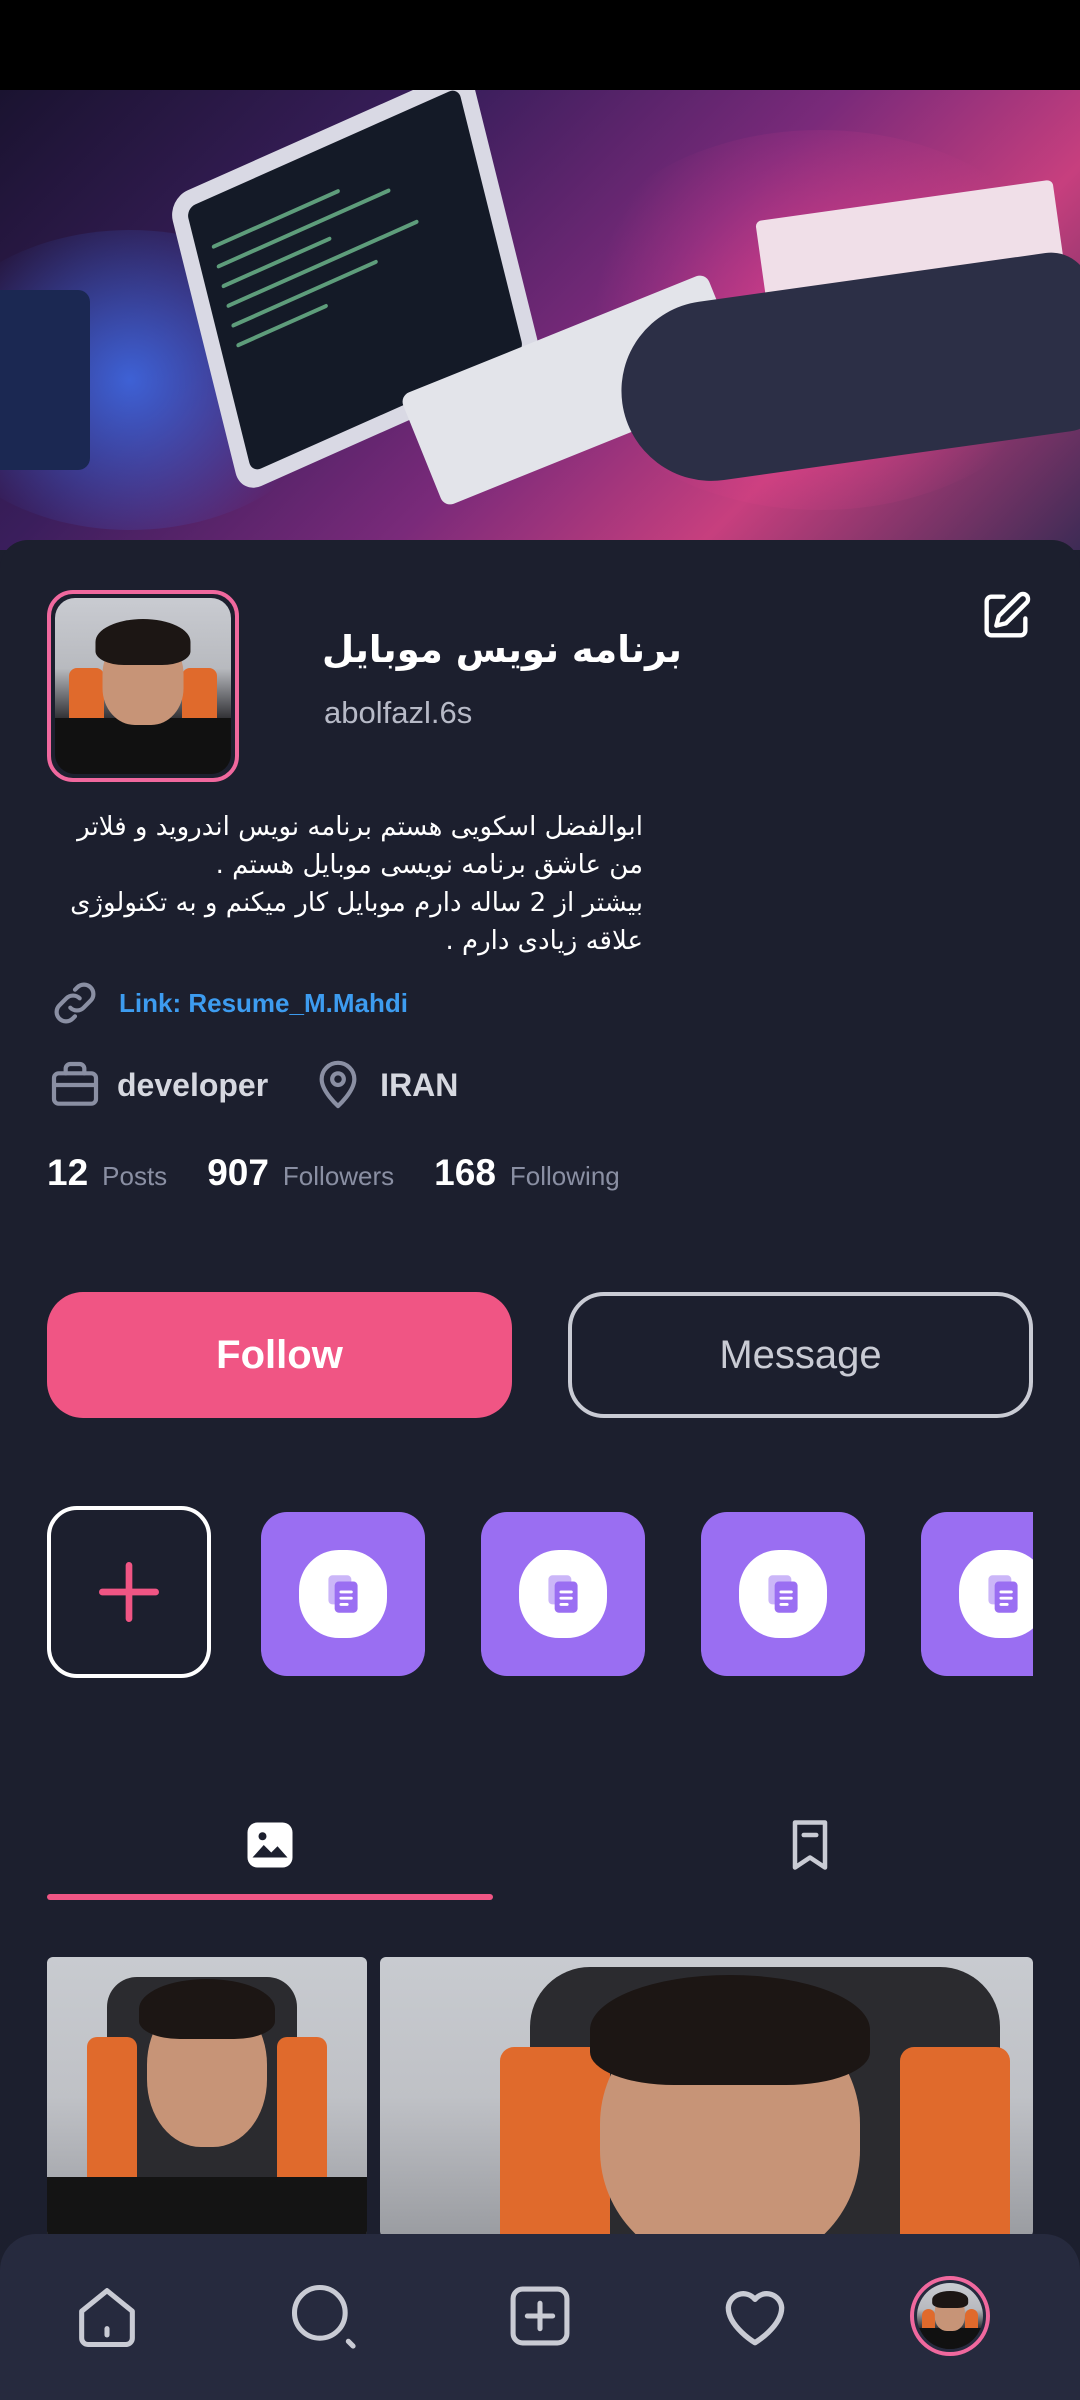  What do you see at coordinates (238, 1172) in the screenshot?
I see `followers-count: 907` at bounding box center [238, 1172].